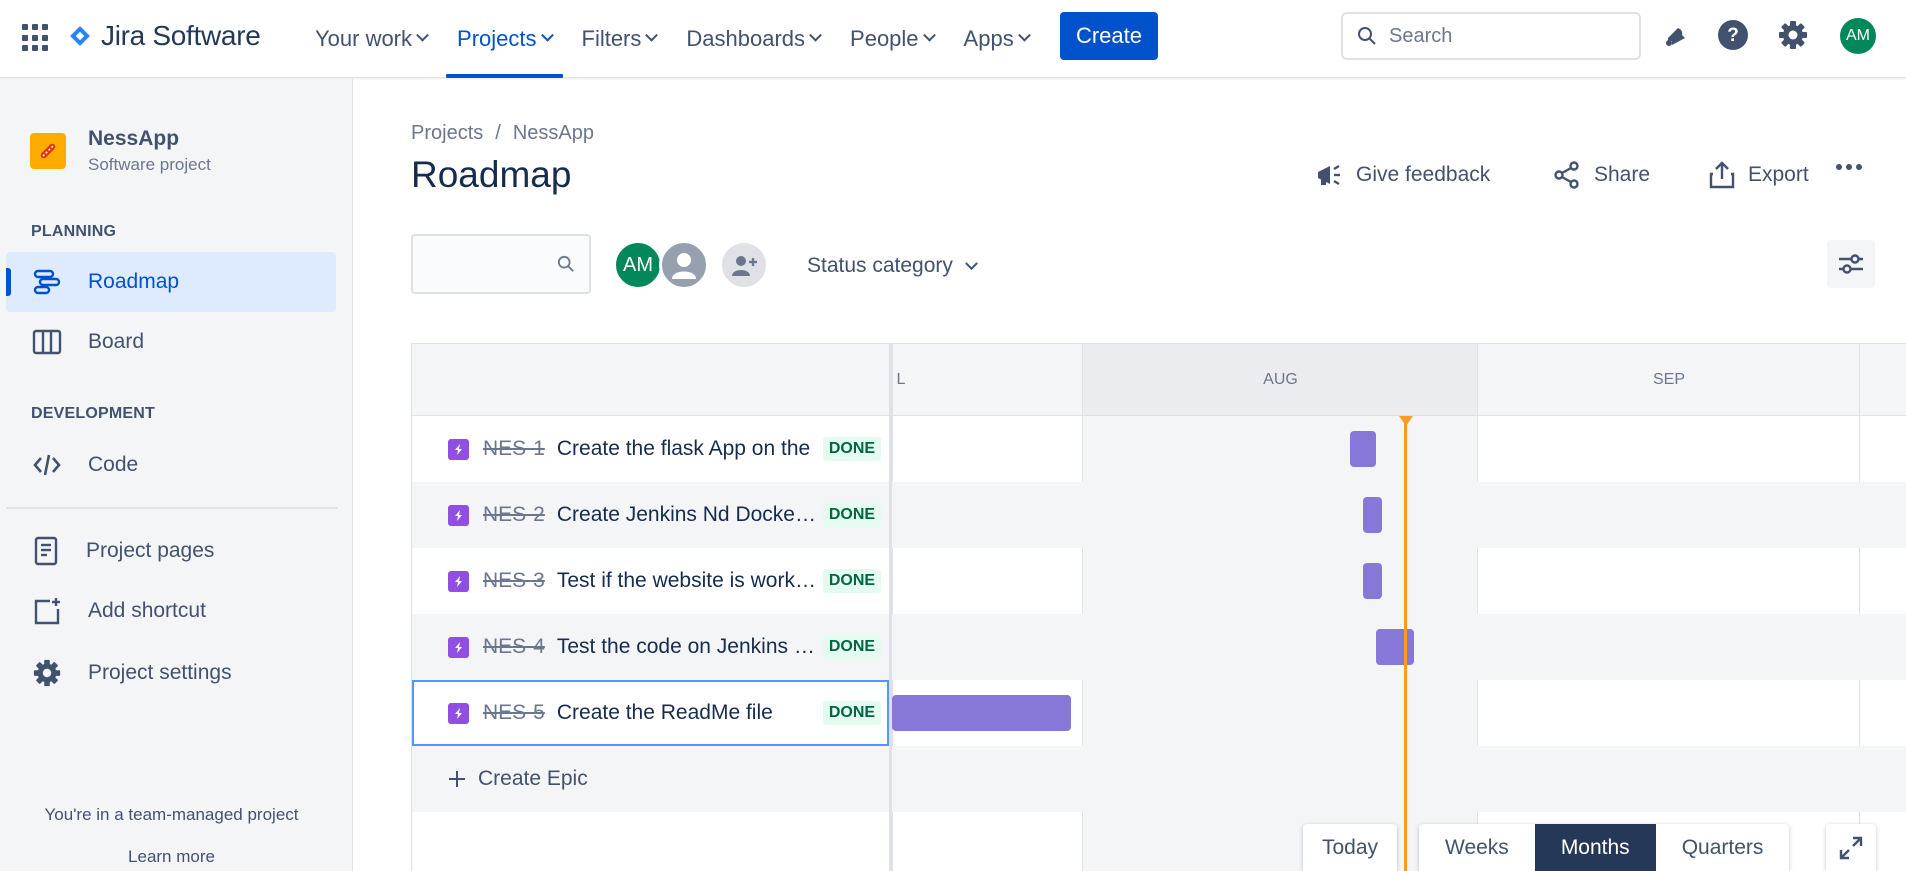 The image size is (1906, 871). Describe the element at coordinates (1159, 515) in the screenshot. I see `table-row: NES-2 Create Jenkins Nd Docker file DONE` at that location.